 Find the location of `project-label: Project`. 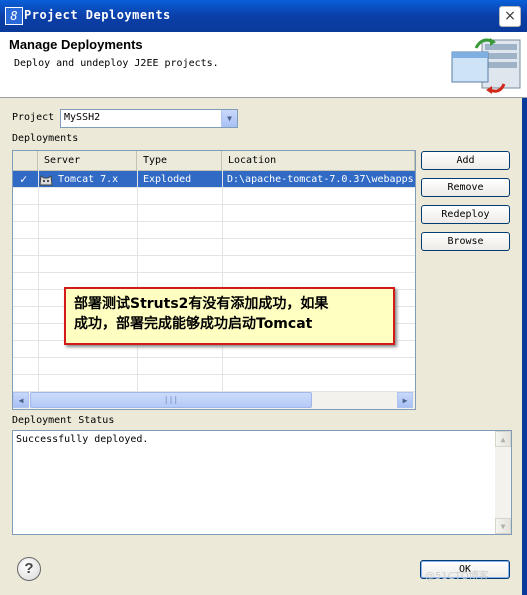

project-label: Project is located at coordinates (33, 117).